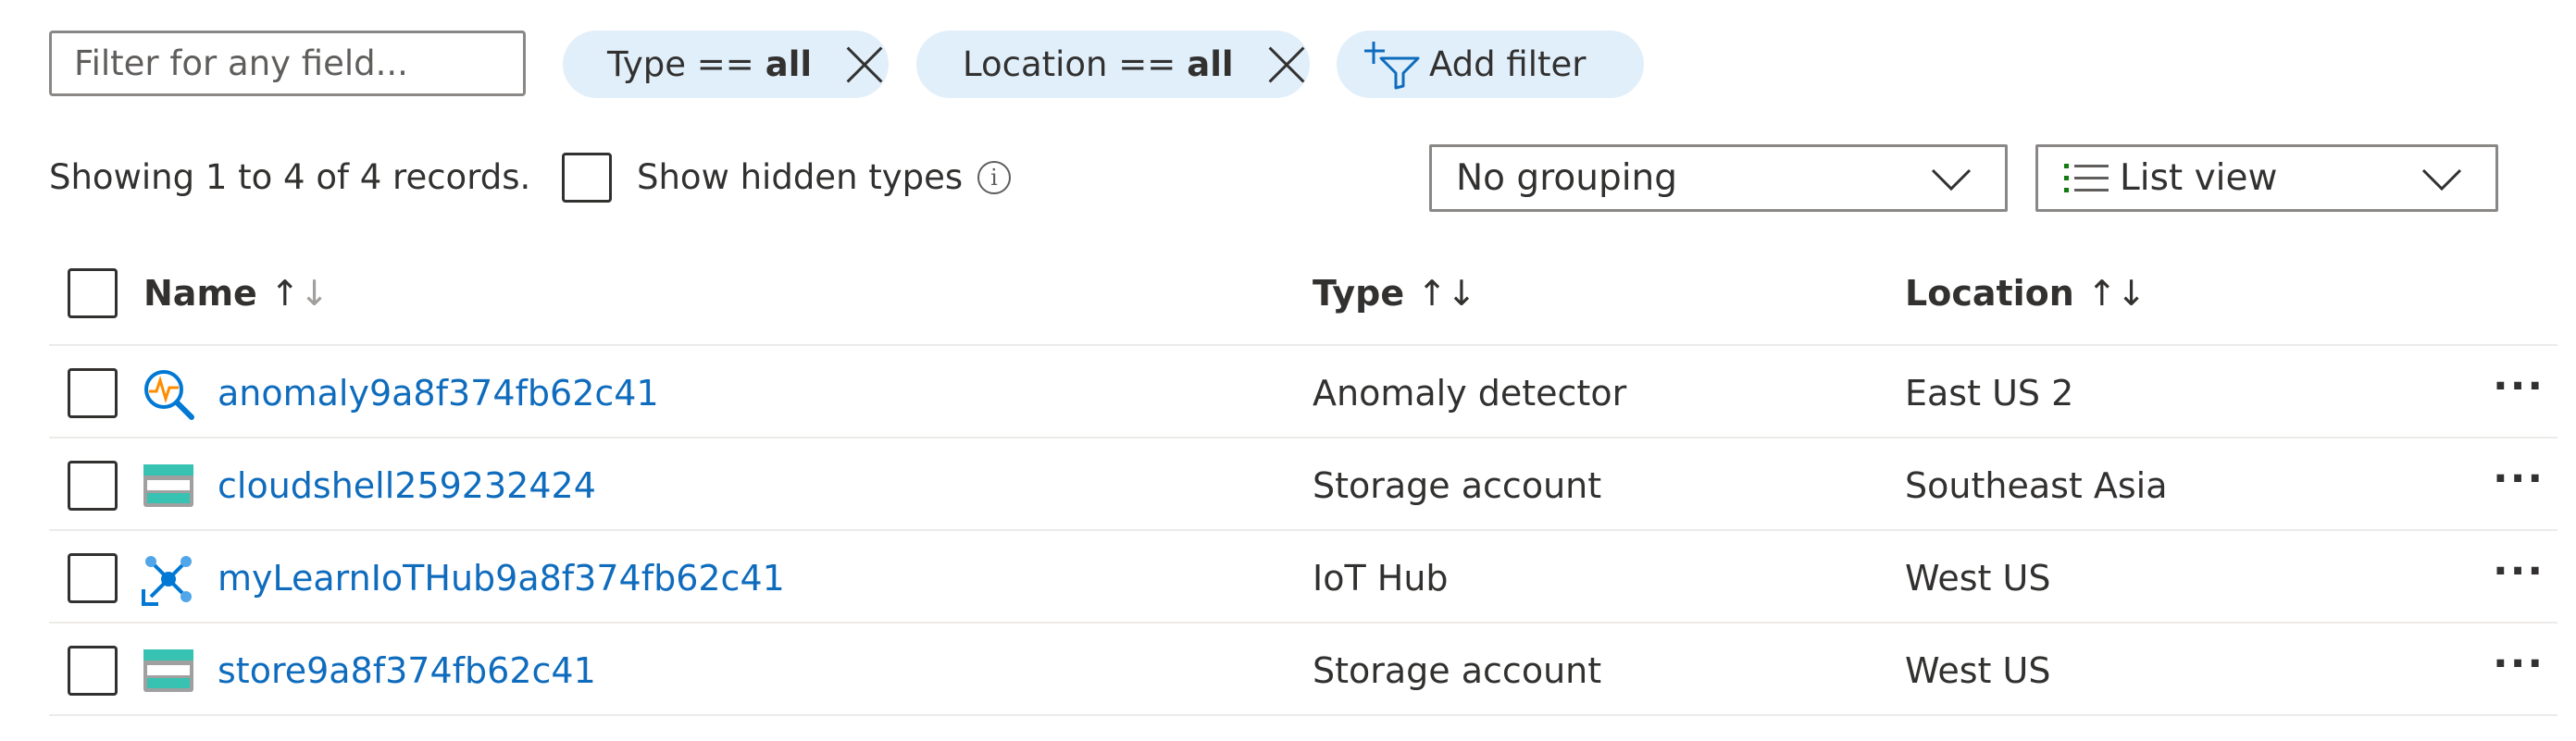 The width and height of the screenshot is (2576, 741). I want to click on column-header-name: Name ↑↓, so click(236, 293).